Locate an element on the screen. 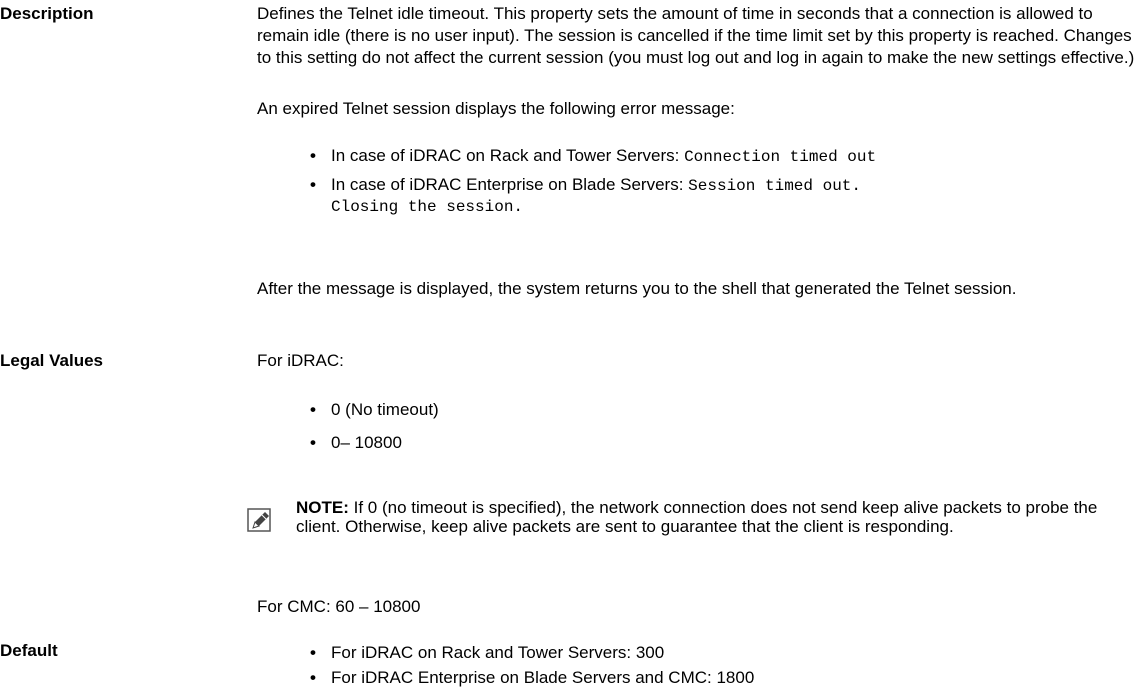  list-item-label: For iDRAC on Rack and Tower Servers: 300 is located at coordinates (498, 652).